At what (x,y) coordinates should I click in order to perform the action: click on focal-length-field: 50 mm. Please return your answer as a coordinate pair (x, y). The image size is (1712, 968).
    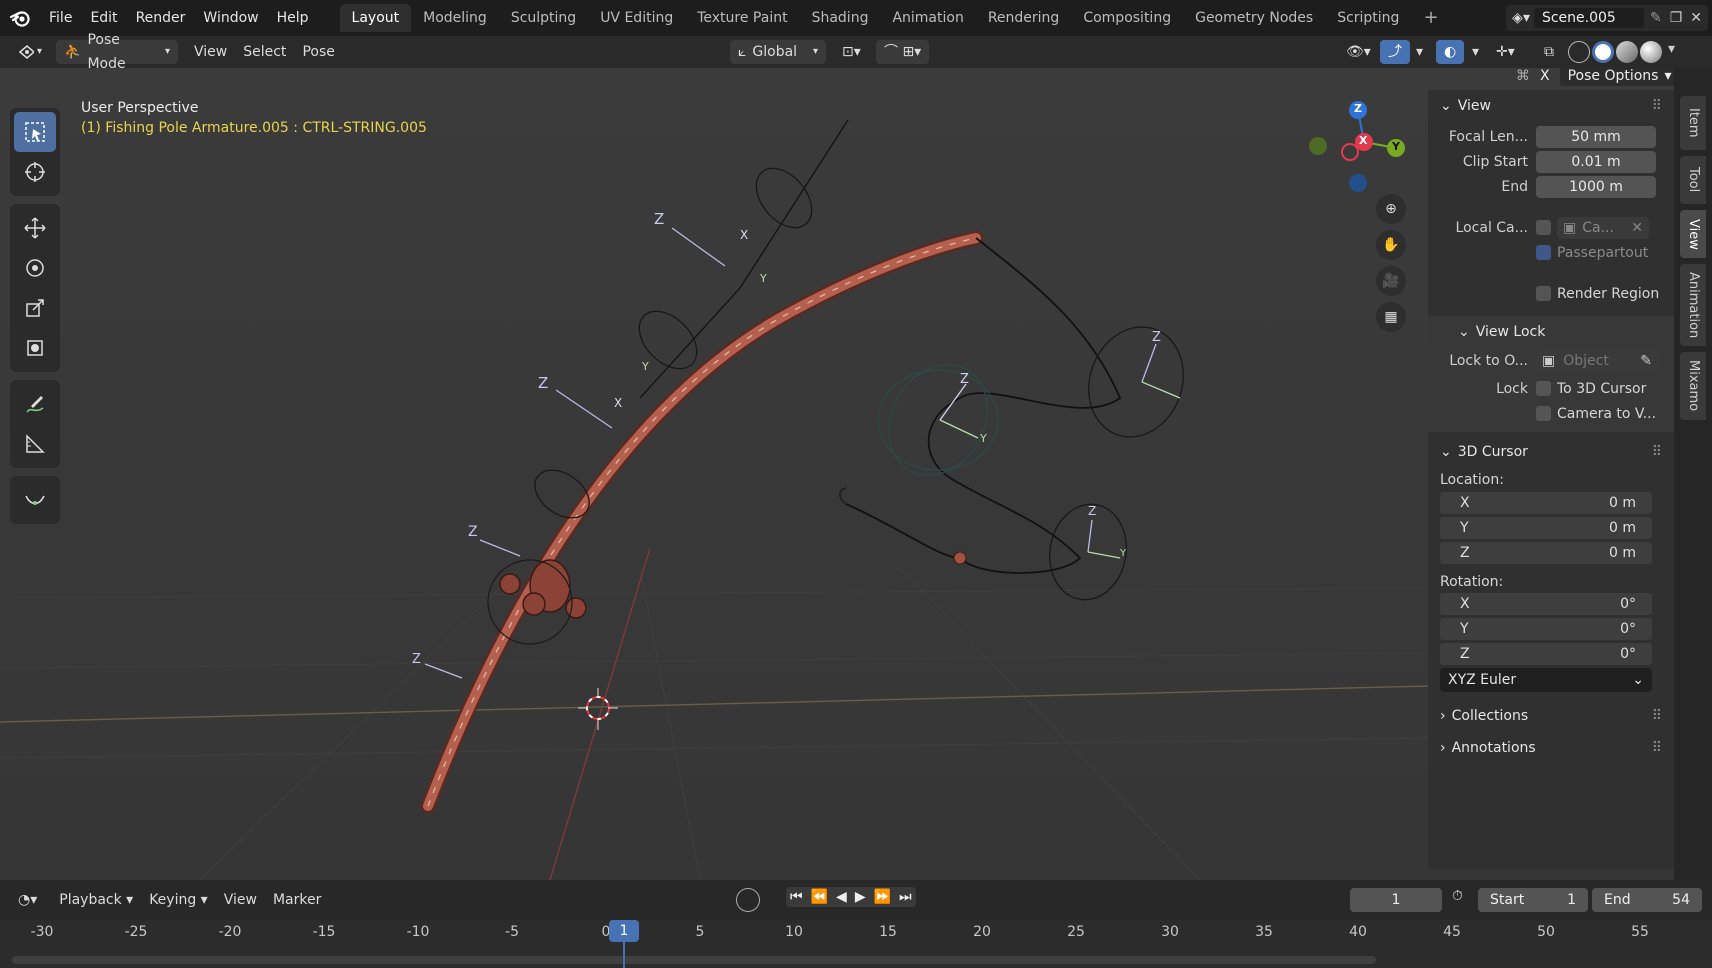
    Looking at the image, I should click on (1596, 136).